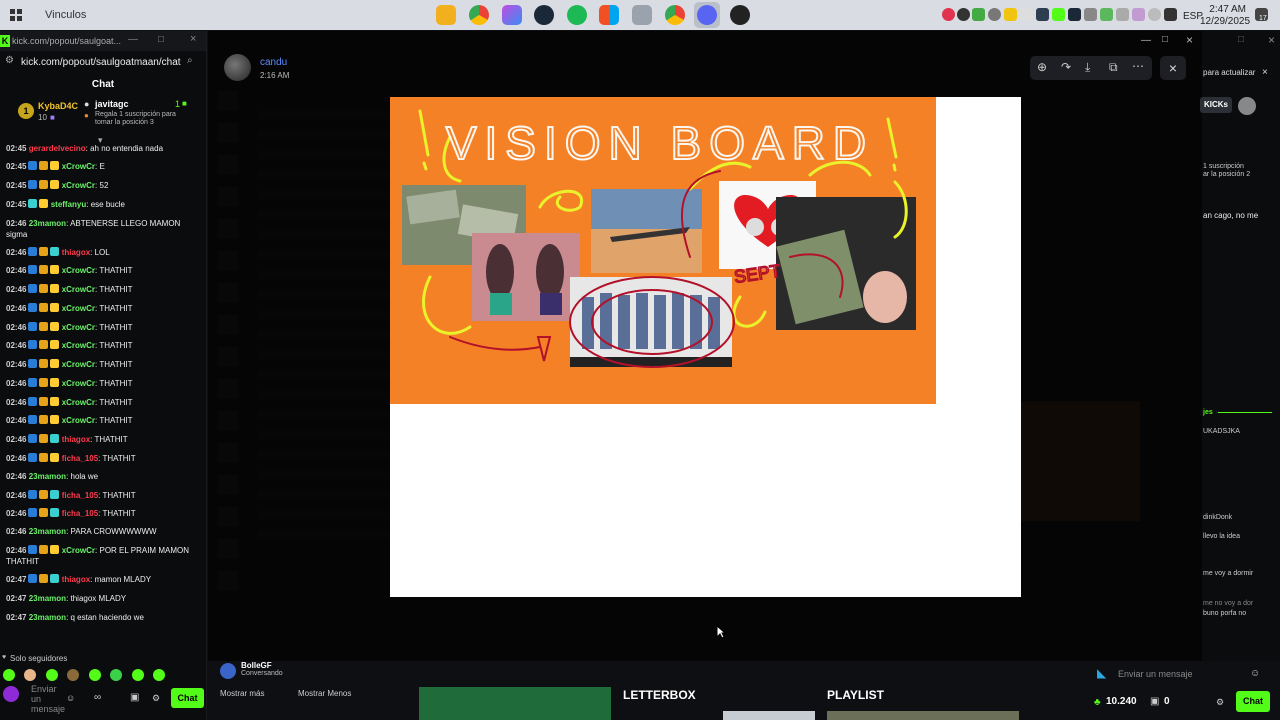  I want to click on bottom-points-icon: ♣, so click(1097, 702).